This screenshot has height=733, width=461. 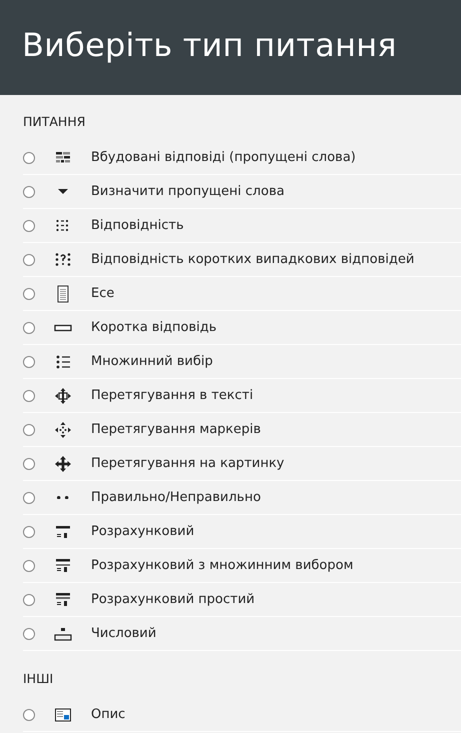 I want to click on question-type-label: Правильно/Неправильно, so click(x=175, y=497).